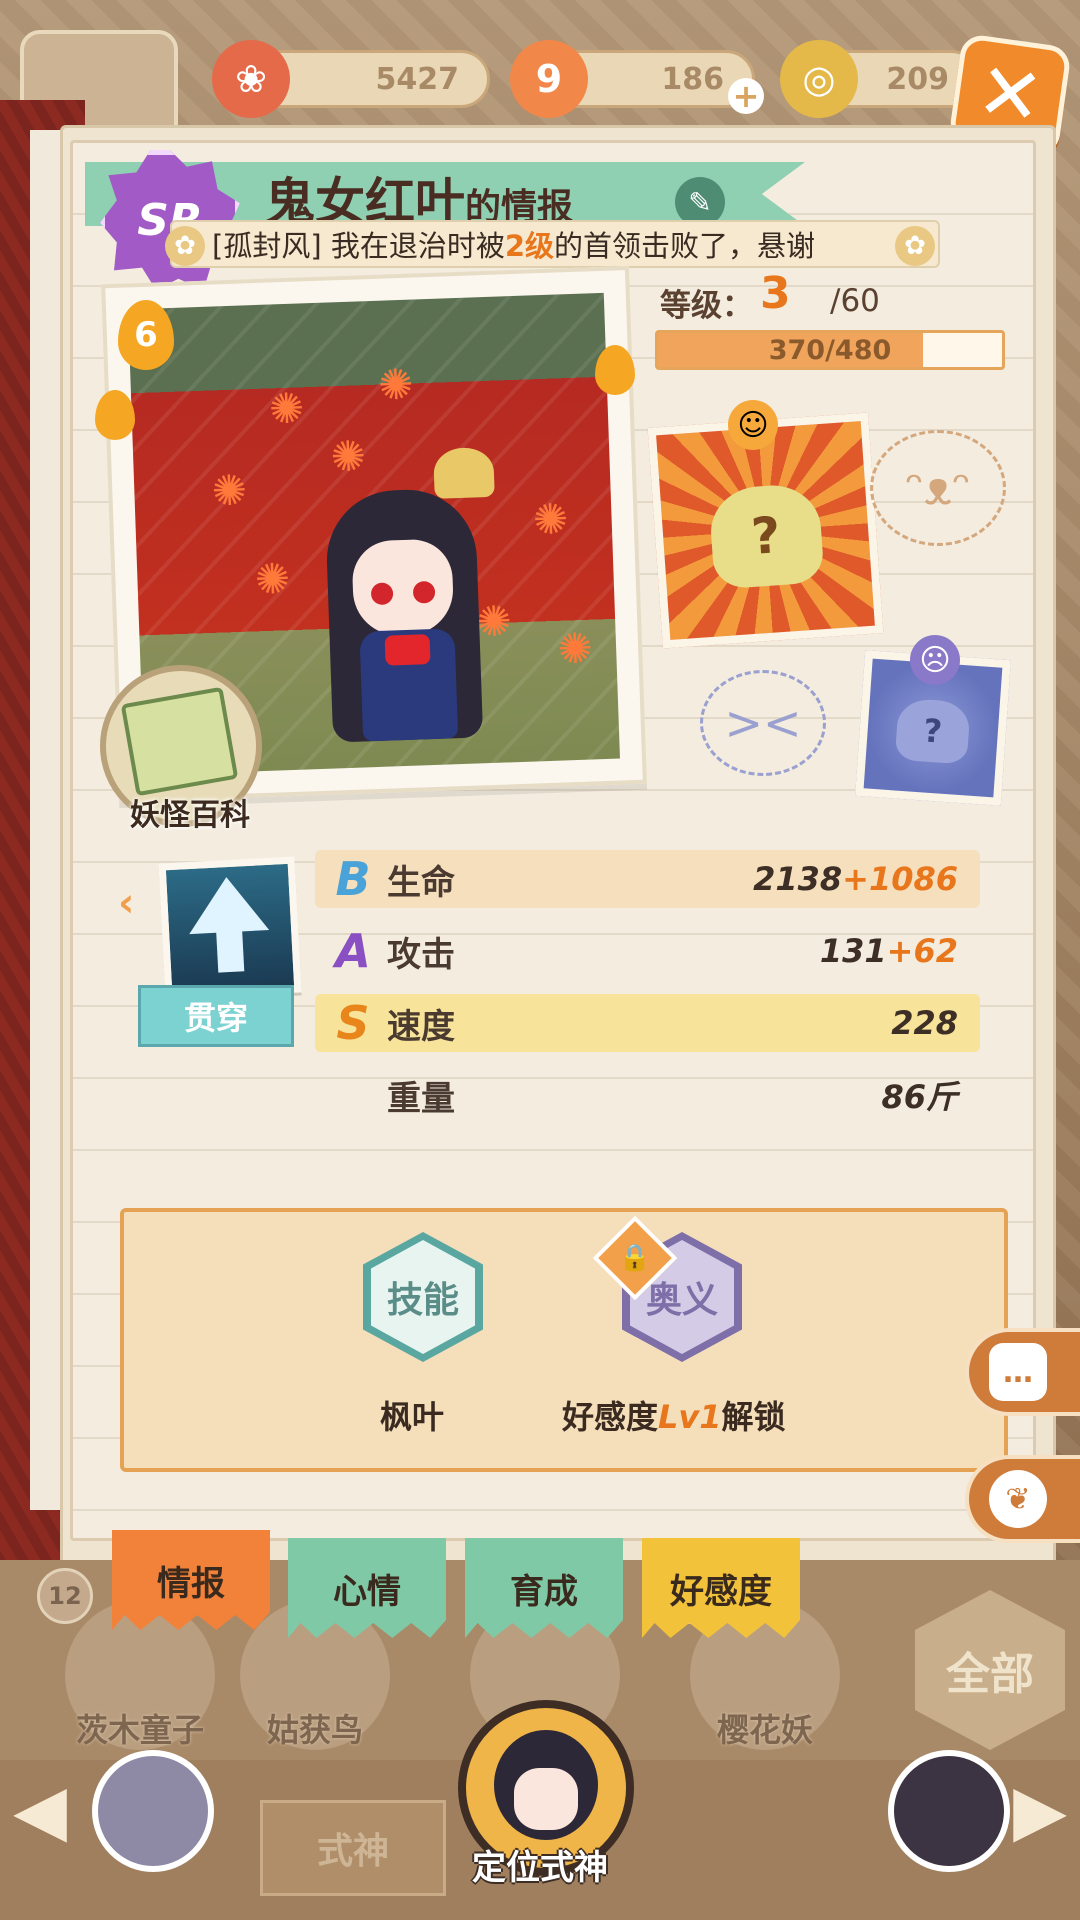  I want to click on ougi-caption-prefix: 好感度, so click(610, 1417).